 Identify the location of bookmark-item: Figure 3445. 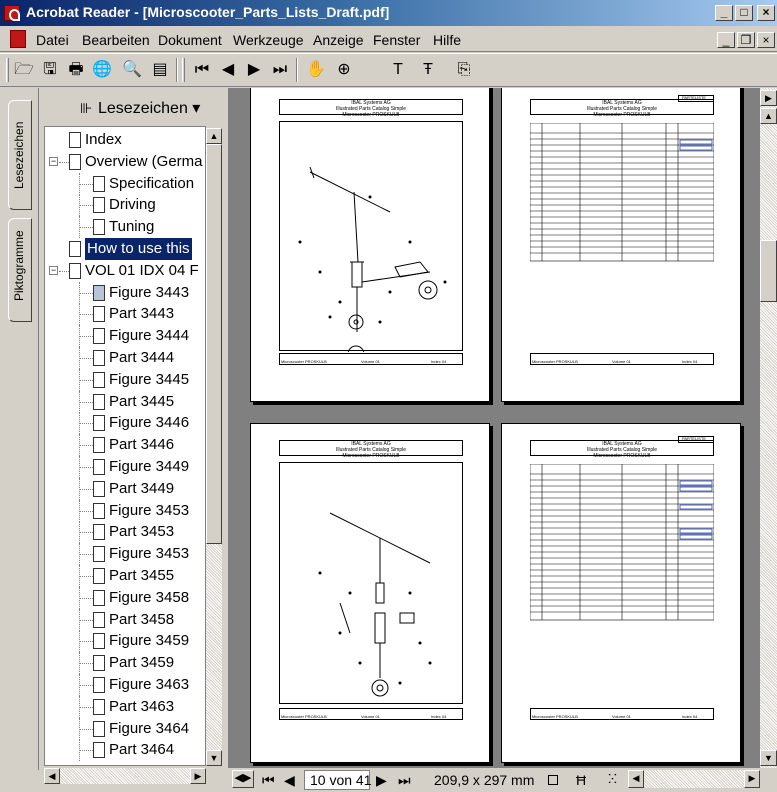
(125, 379).